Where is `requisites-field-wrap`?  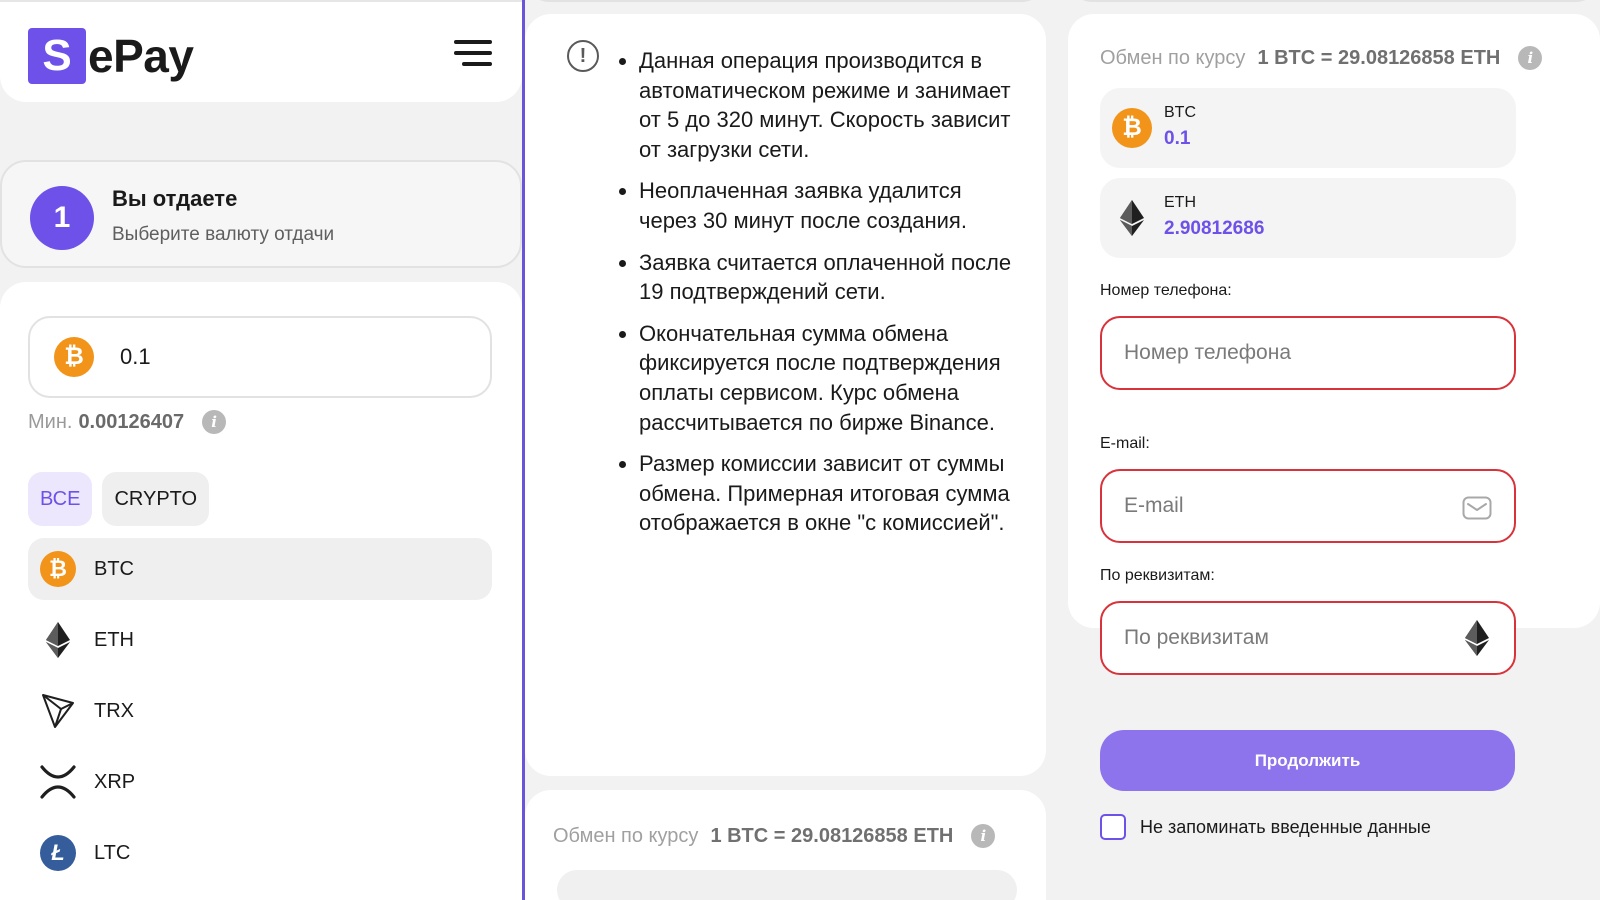 requisites-field-wrap is located at coordinates (1308, 638).